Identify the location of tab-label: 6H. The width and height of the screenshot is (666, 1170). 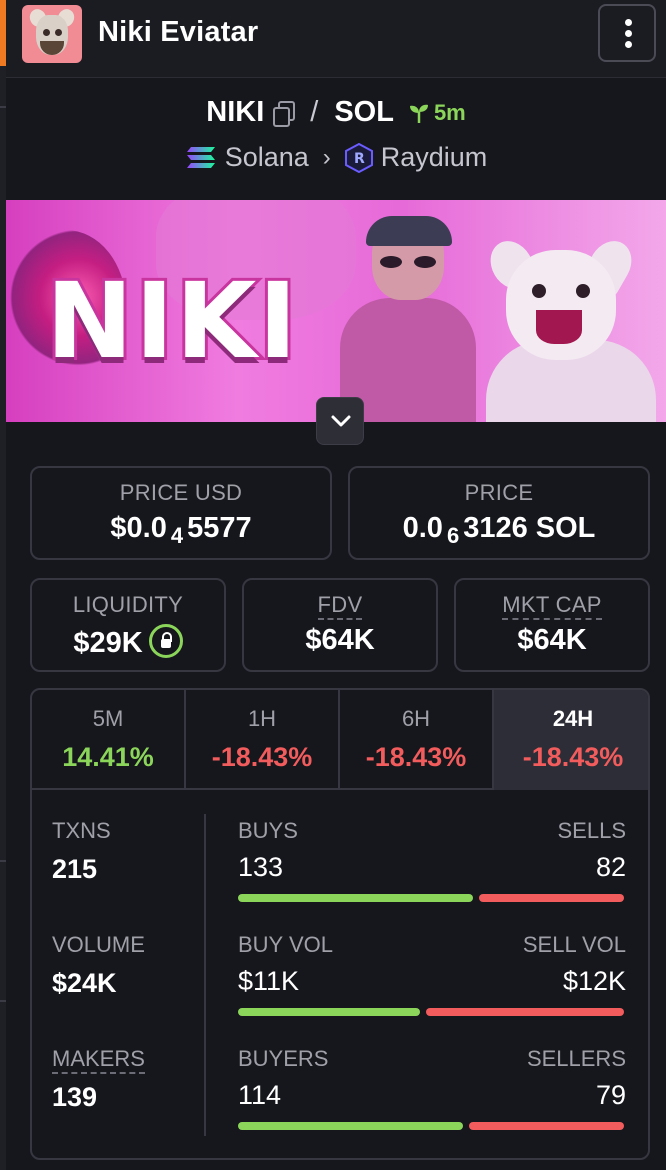
(416, 718).